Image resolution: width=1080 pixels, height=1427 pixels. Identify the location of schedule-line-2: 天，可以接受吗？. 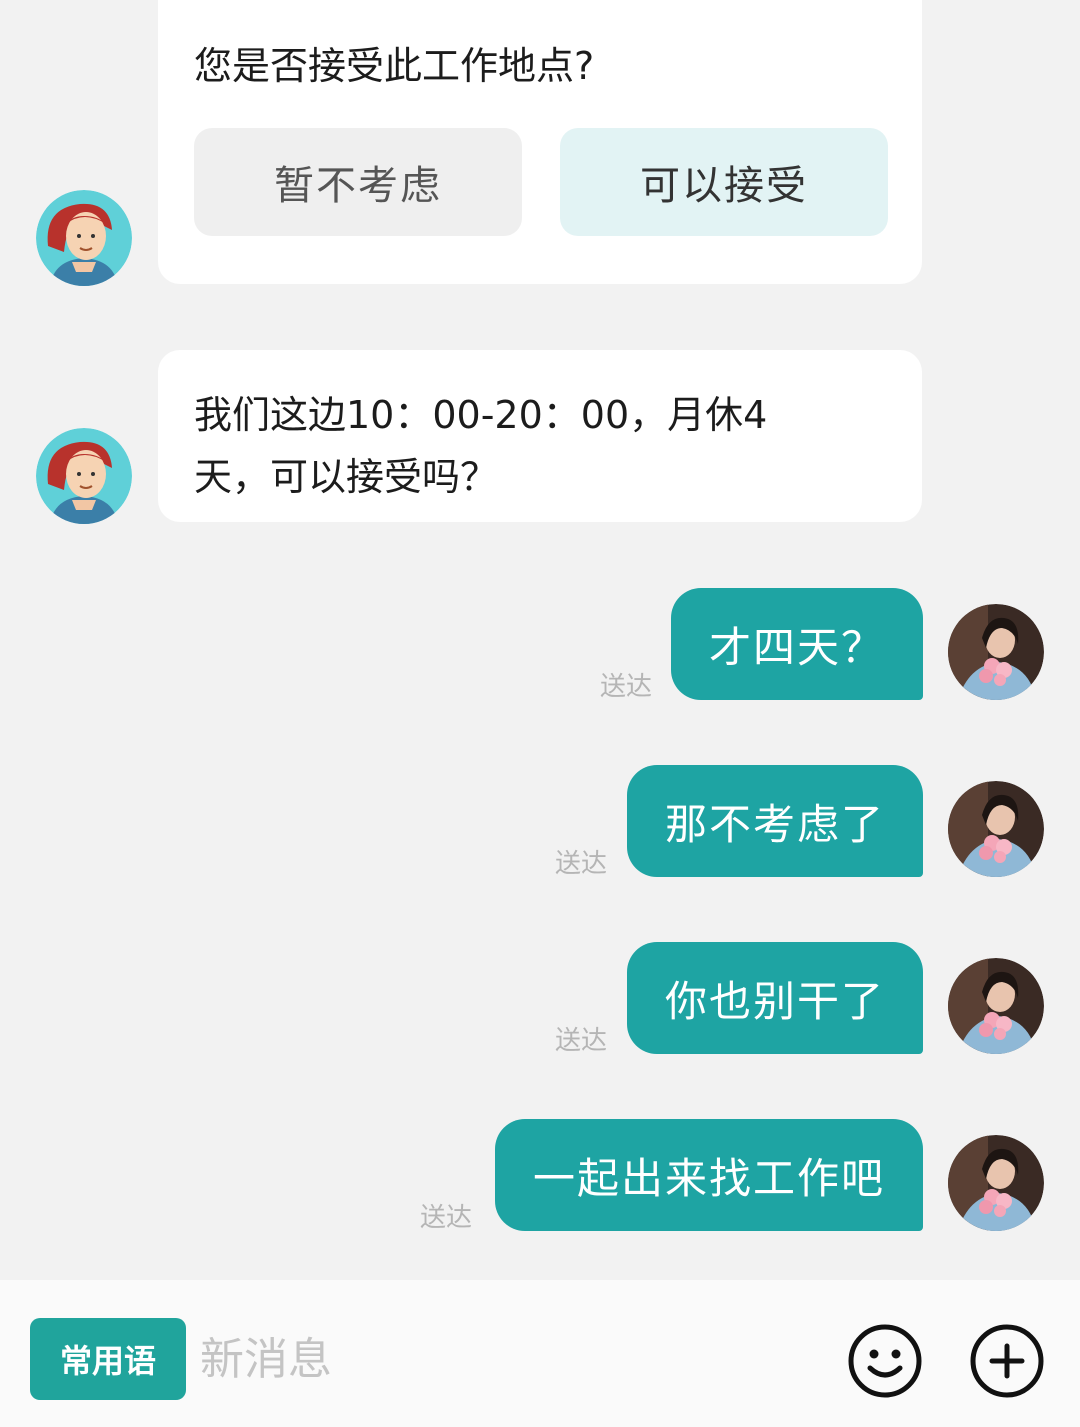
(346, 477).